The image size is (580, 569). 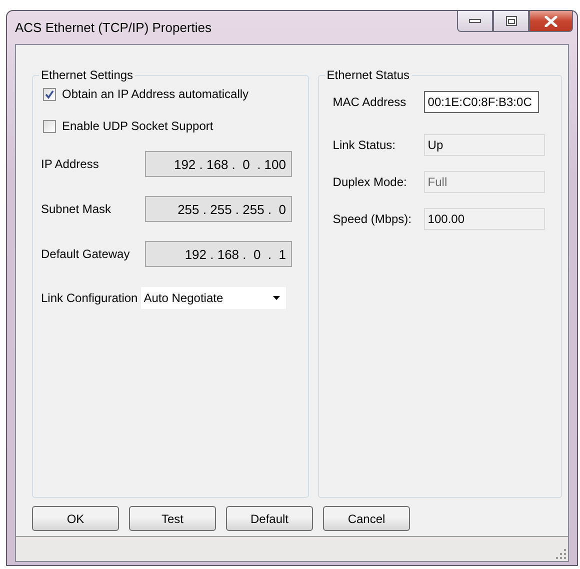 What do you see at coordinates (75, 518) in the screenshot?
I see `dialog-button: OK` at bounding box center [75, 518].